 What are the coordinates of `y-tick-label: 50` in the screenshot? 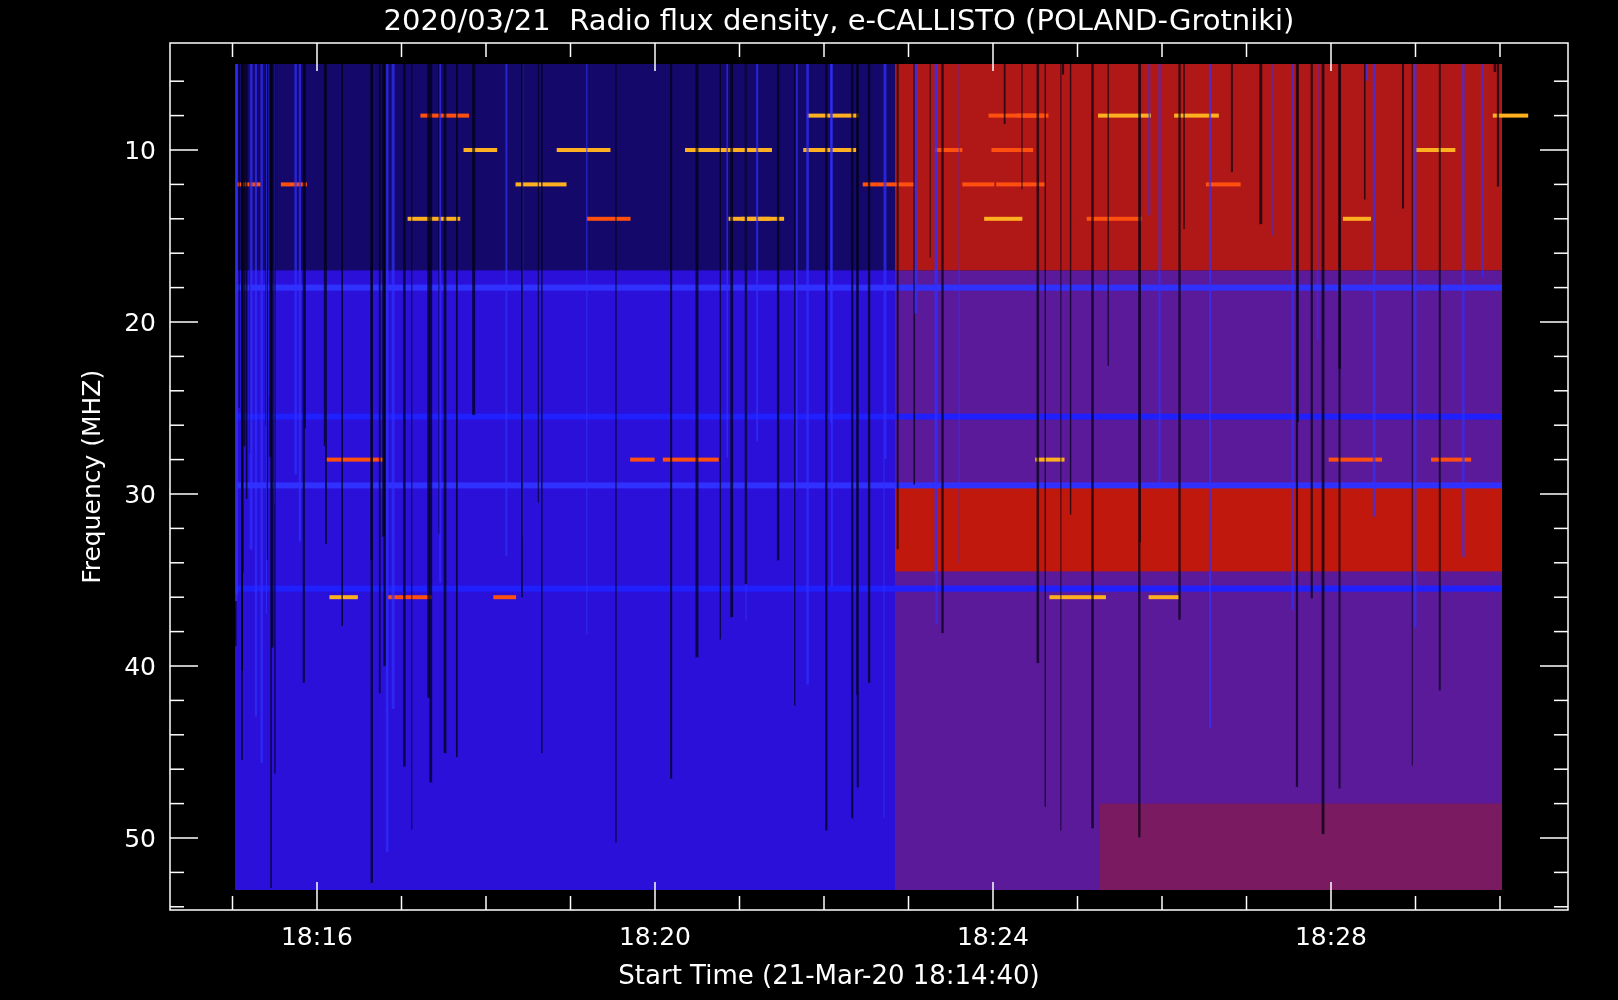 It's located at (140, 838).